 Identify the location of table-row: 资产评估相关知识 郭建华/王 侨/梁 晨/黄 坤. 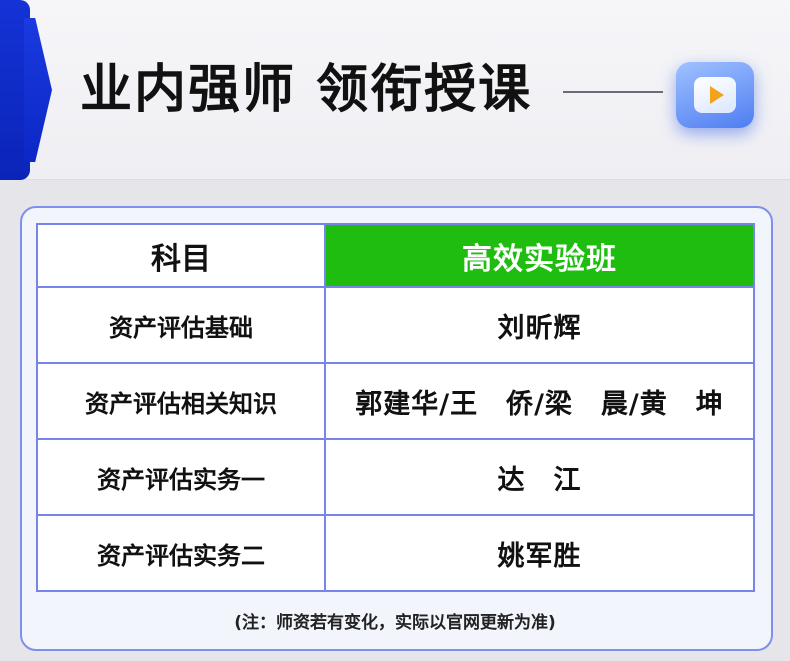
(395, 401).